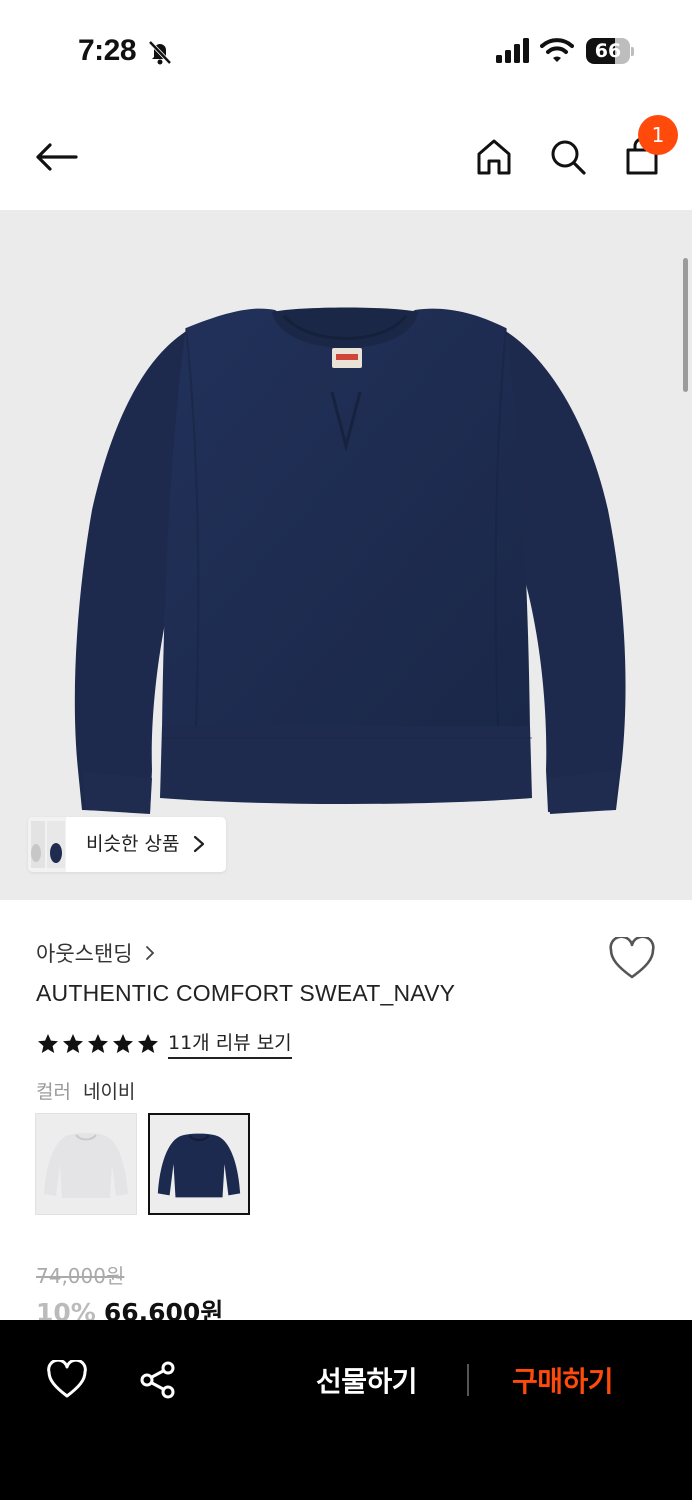  I want to click on color-swatch-light-gray, so click(86, 1164).